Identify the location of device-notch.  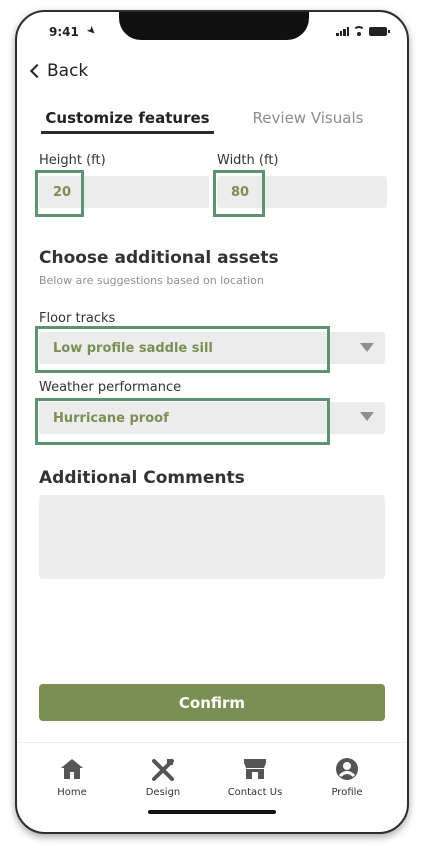
(214, 26).